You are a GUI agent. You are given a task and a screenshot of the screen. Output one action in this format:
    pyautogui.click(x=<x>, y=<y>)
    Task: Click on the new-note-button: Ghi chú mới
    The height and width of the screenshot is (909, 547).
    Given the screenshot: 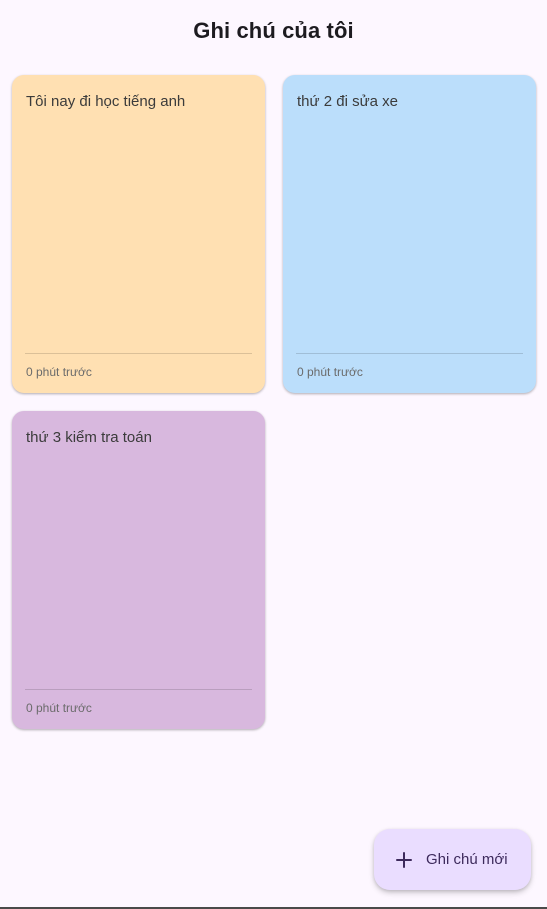 What is the action you would take?
    pyautogui.click(x=452, y=859)
    